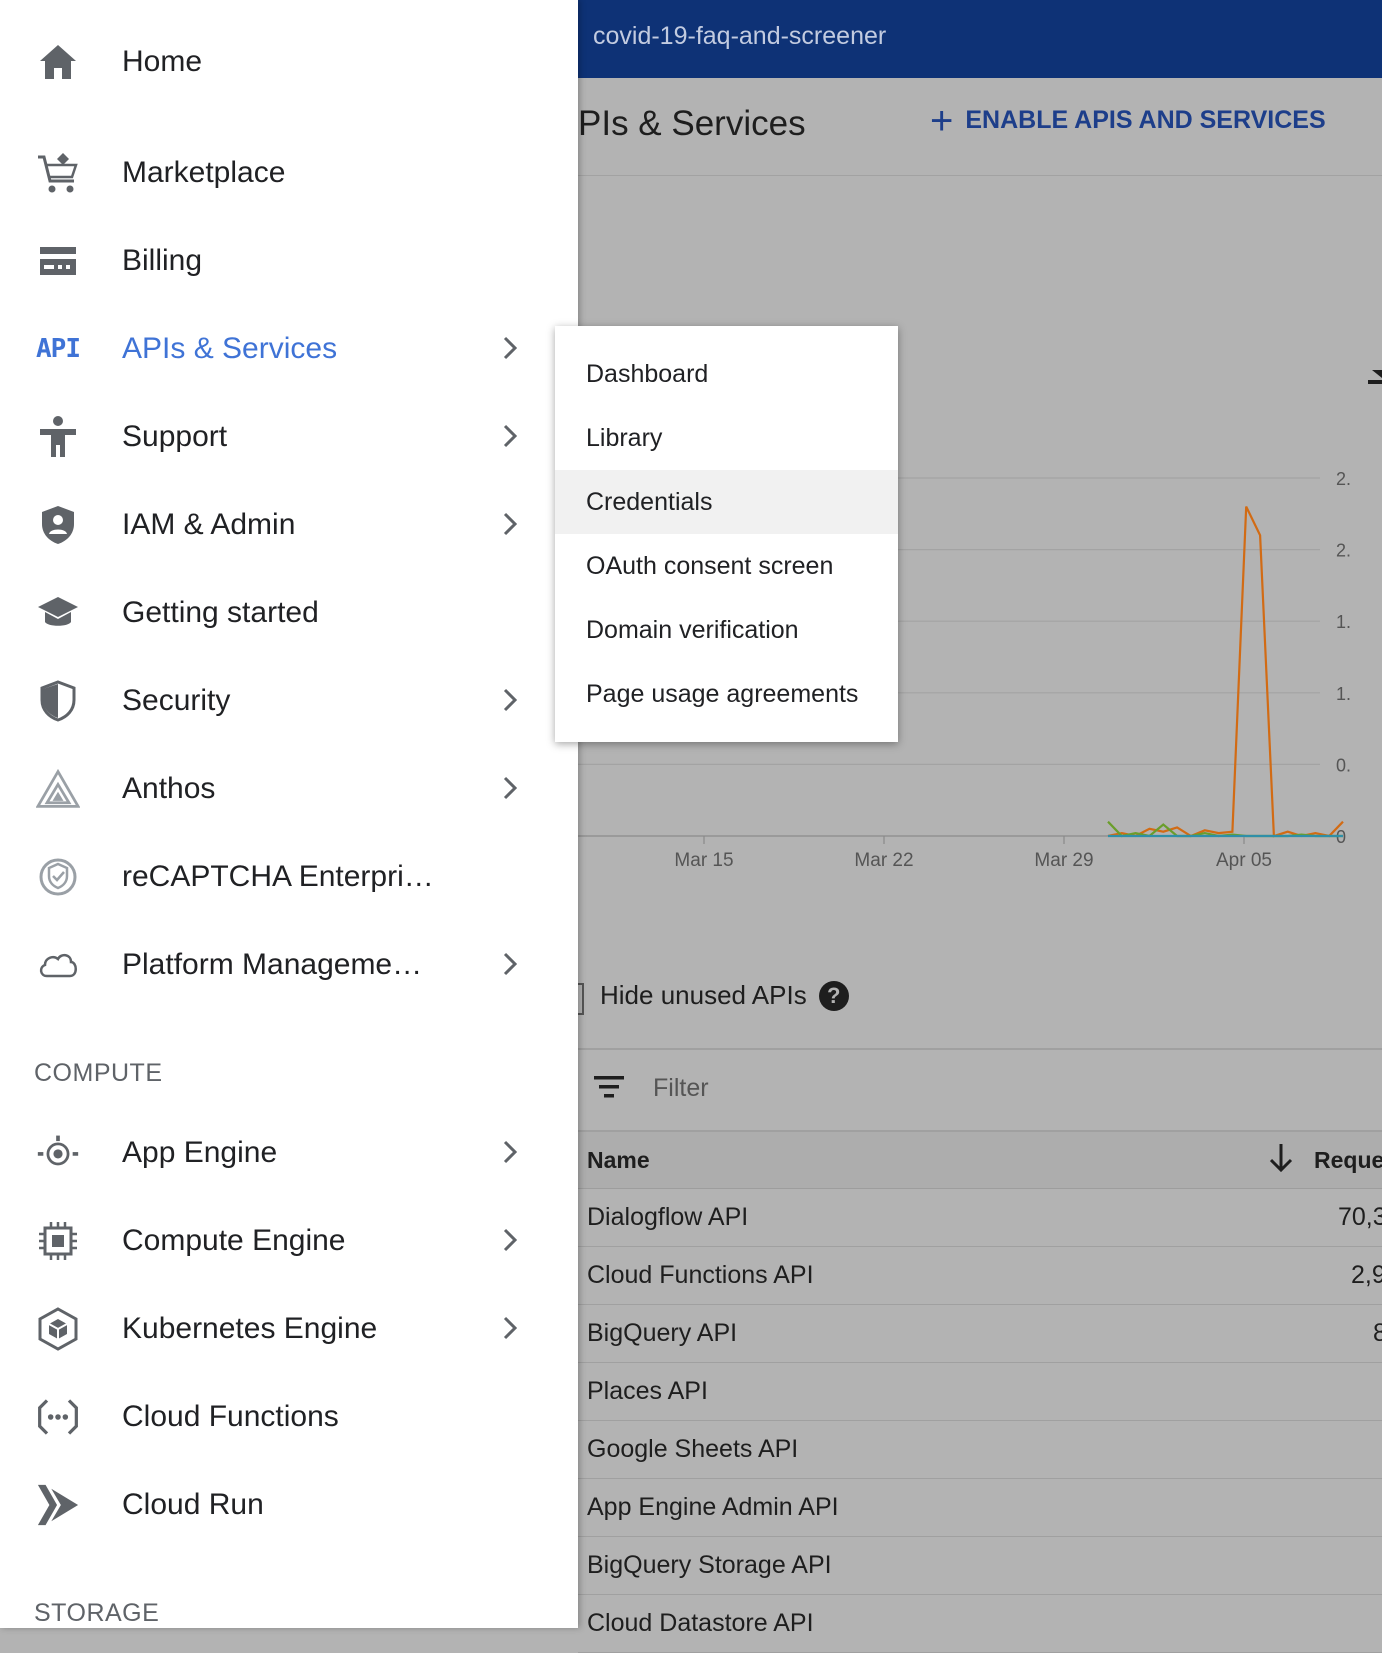 This screenshot has width=1382, height=1653. What do you see at coordinates (58, 701) in the screenshot?
I see `security-shield-icon` at bounding box center [58, 701].